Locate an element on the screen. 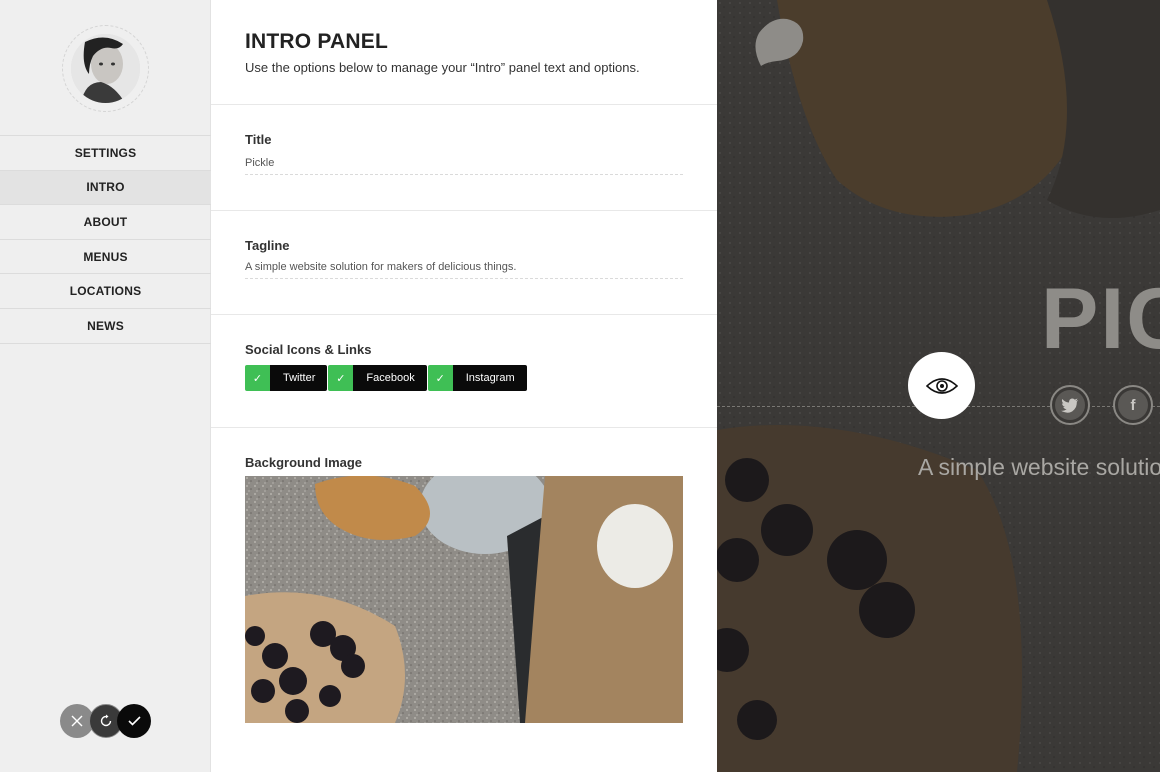 The height and width of the screenshot is (772, 1160). social-toggle-facebook: ✓ Facebook is located at coordinates (377, 378).